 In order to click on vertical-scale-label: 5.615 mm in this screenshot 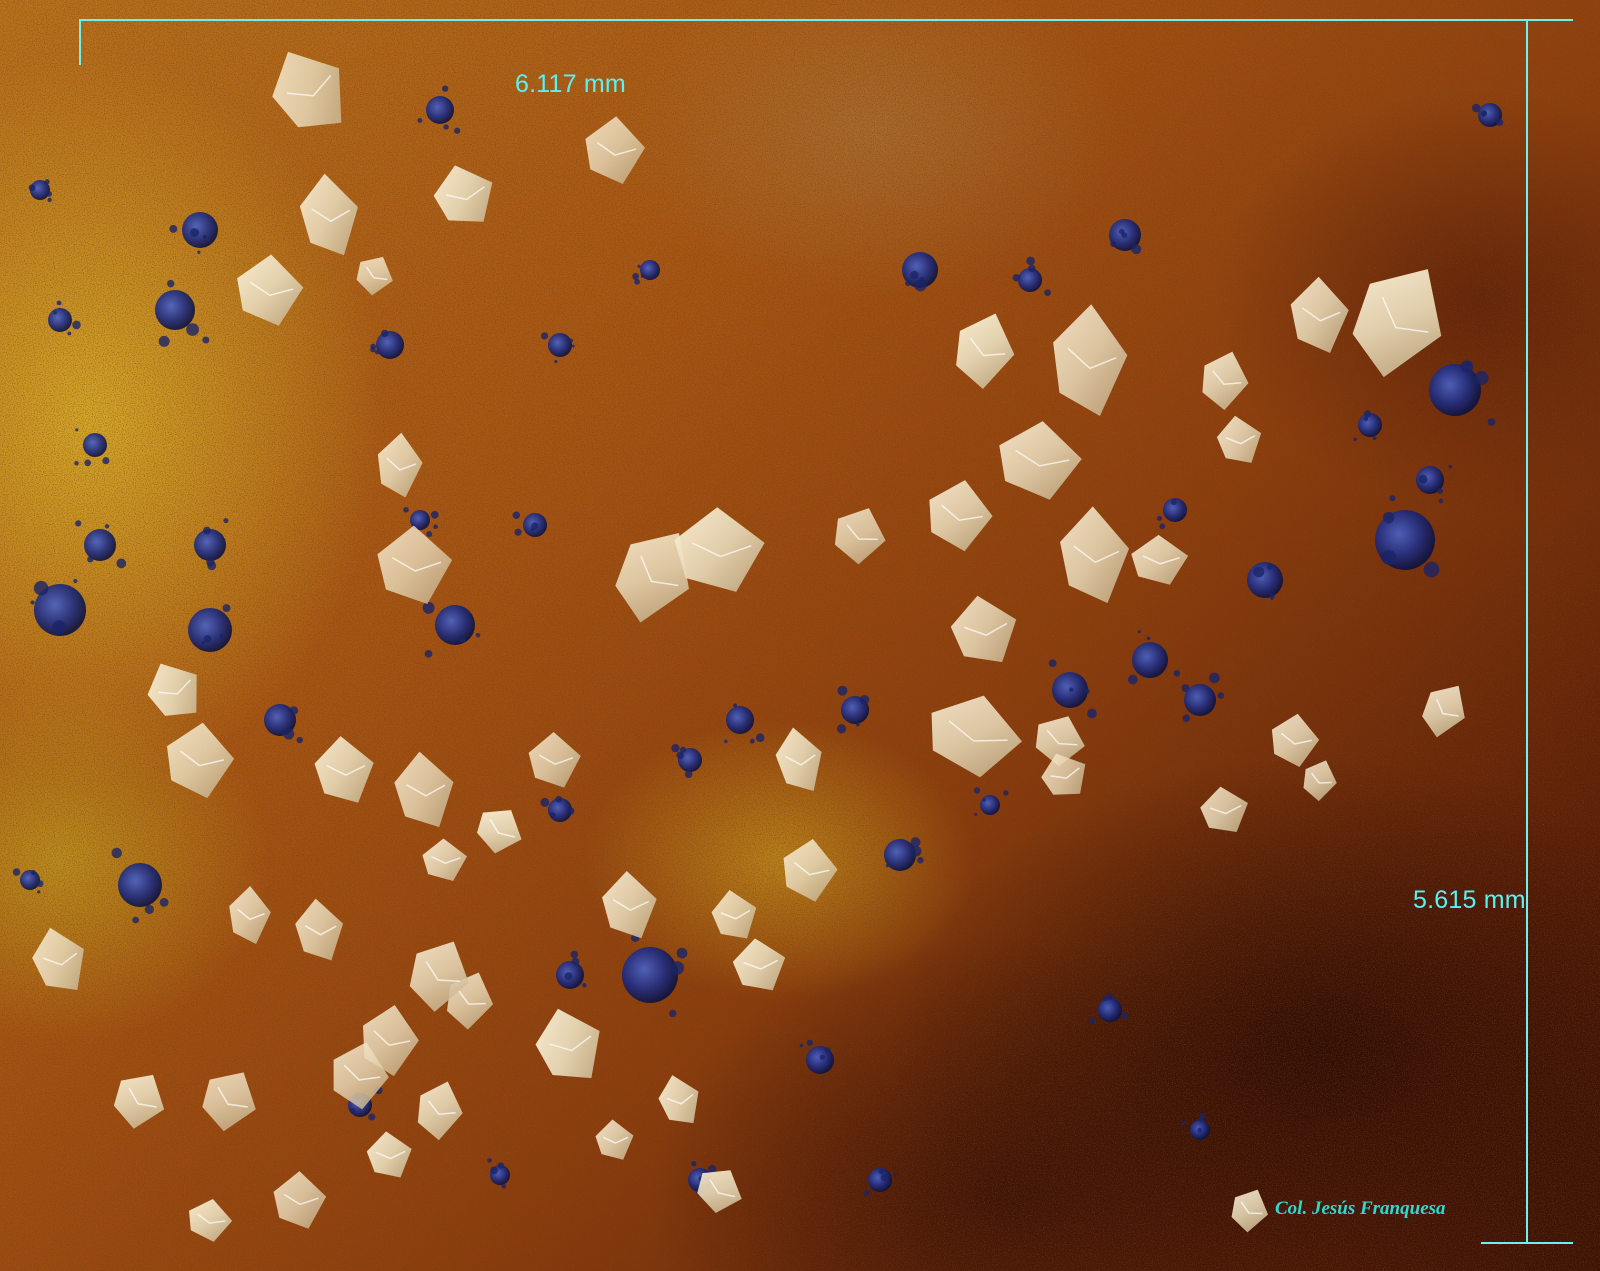, I will do `click(1469, 900)`.